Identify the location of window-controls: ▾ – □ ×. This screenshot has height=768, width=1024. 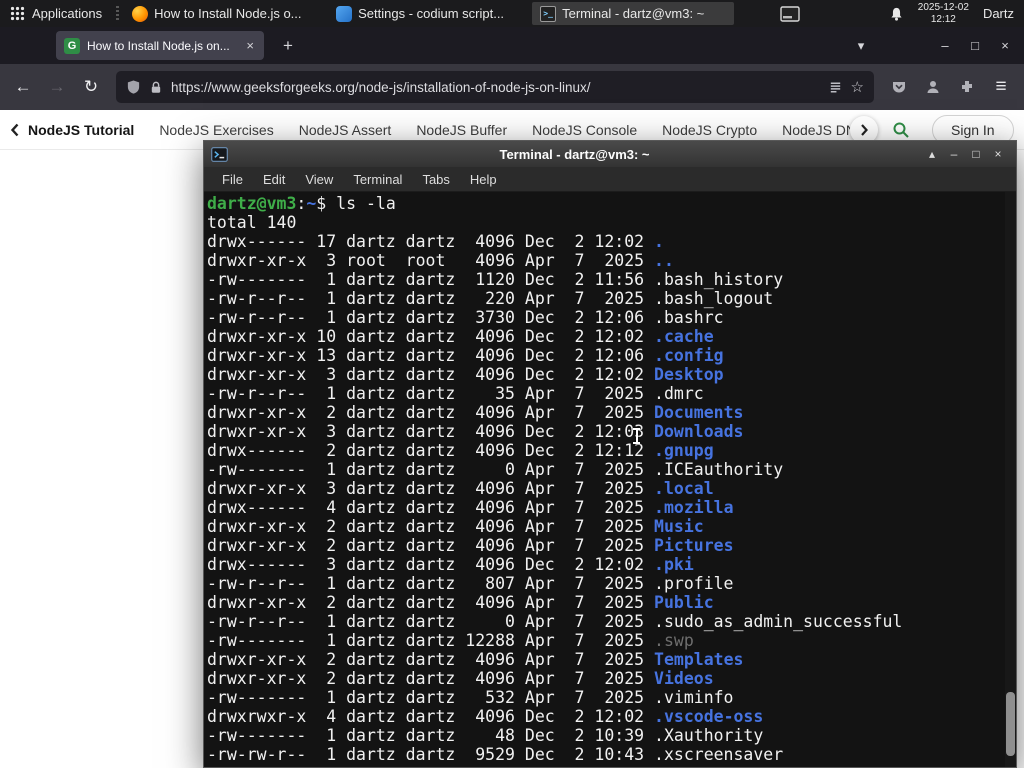
(936, 45).